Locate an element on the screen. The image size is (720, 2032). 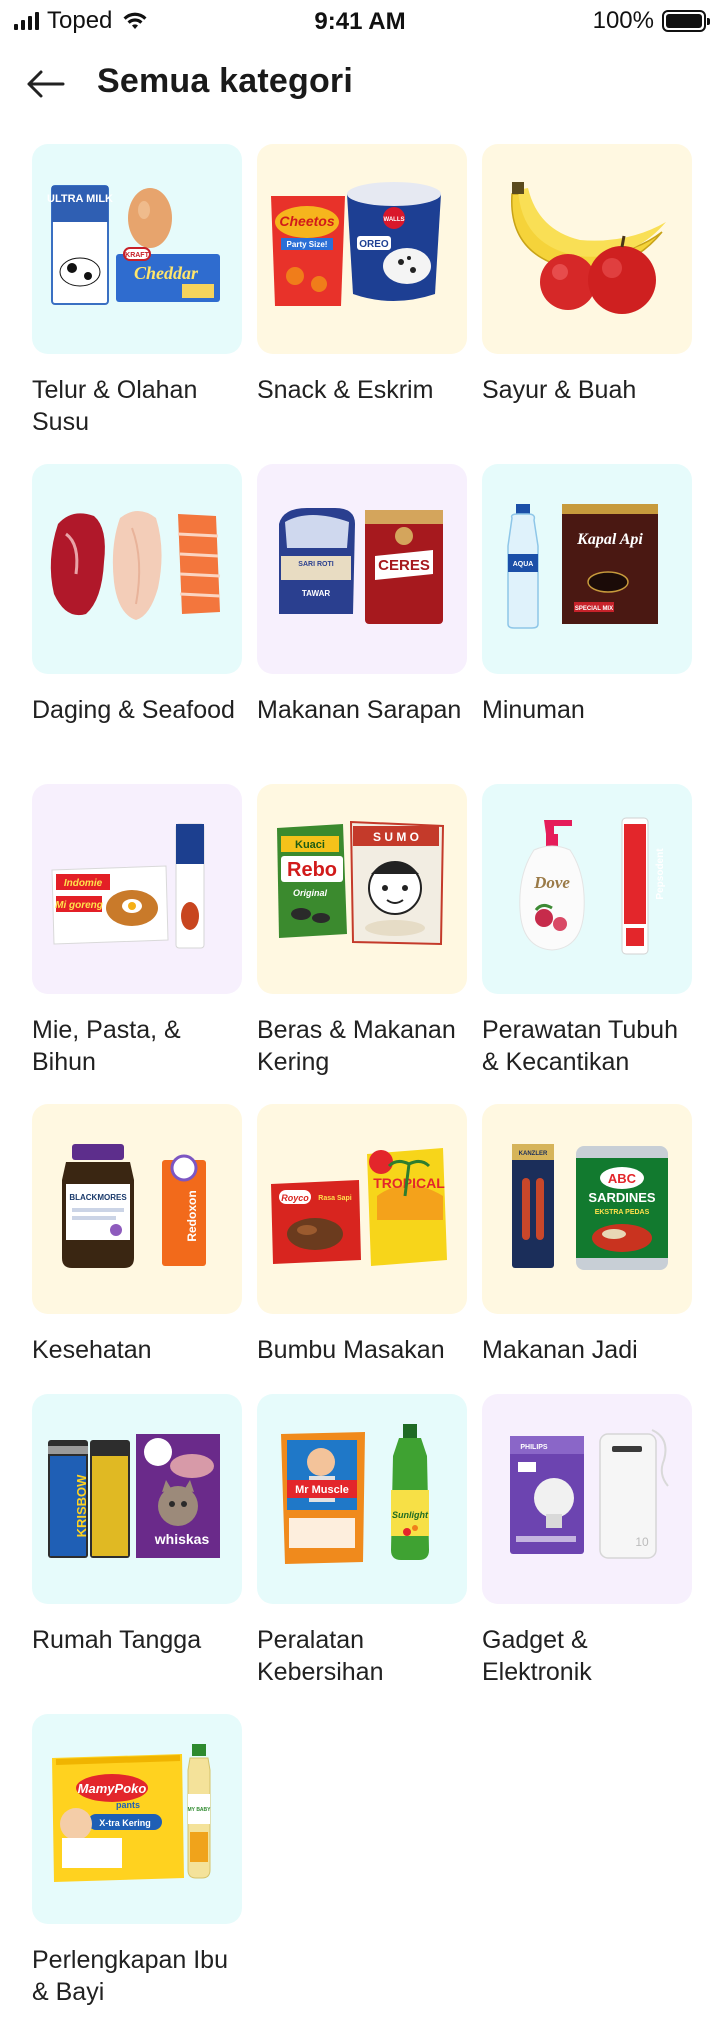
svg-text: Mi goreng is located at coordinates (79, 905).